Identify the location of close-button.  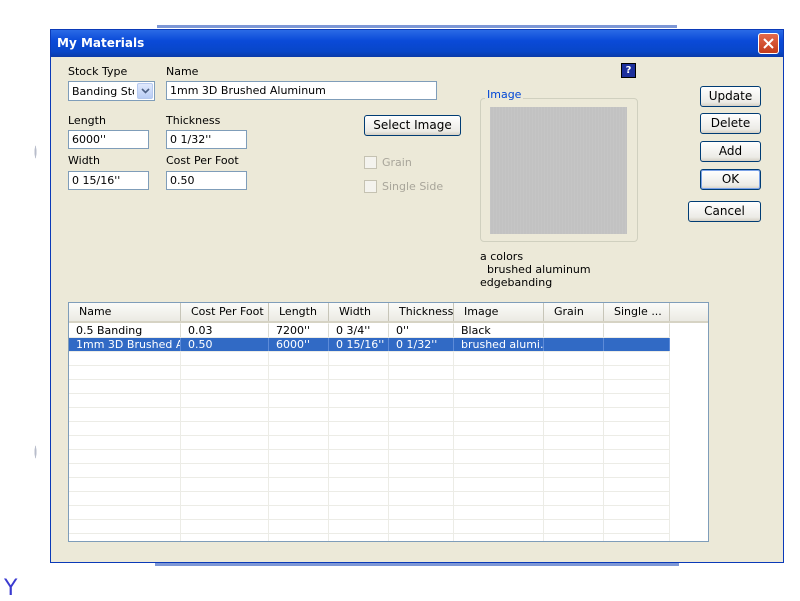
(768, 43).